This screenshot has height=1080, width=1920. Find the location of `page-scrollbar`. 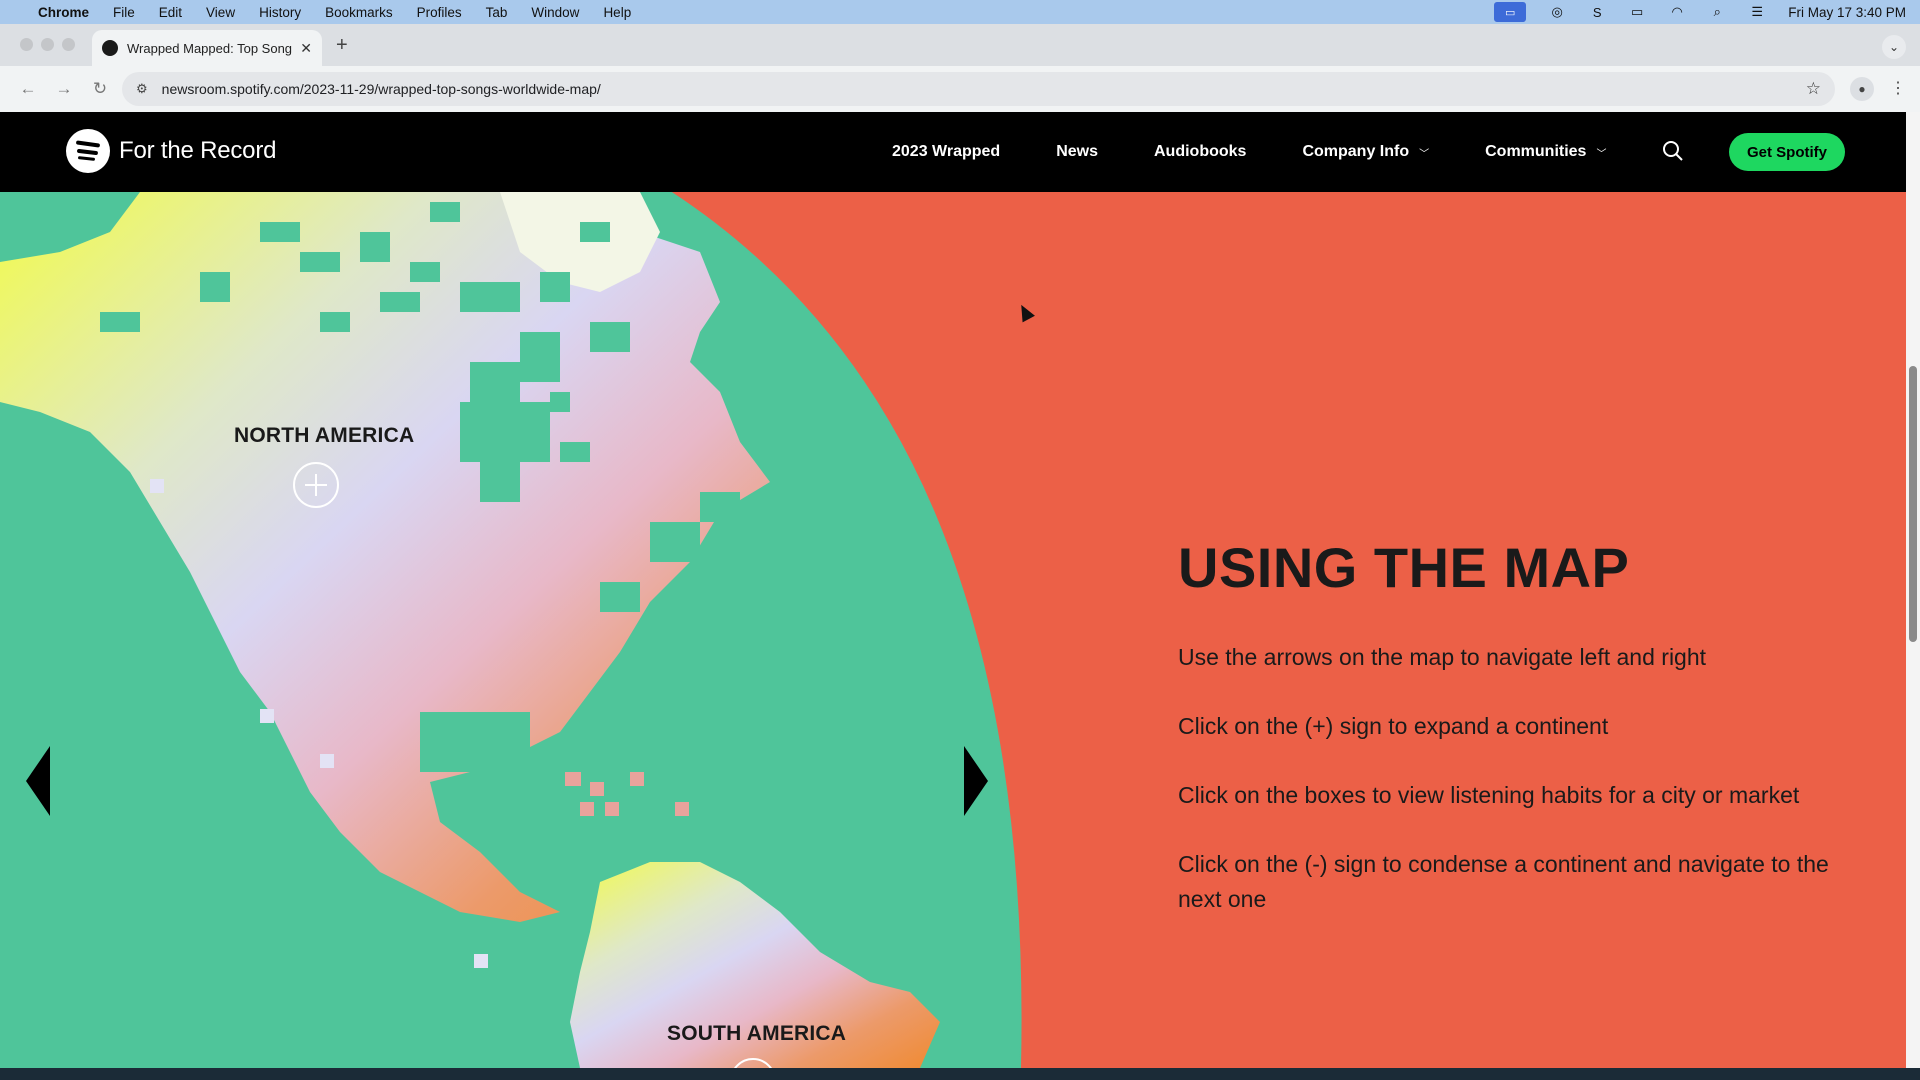

page-scrollbar is located at coordinates (1913, 590).